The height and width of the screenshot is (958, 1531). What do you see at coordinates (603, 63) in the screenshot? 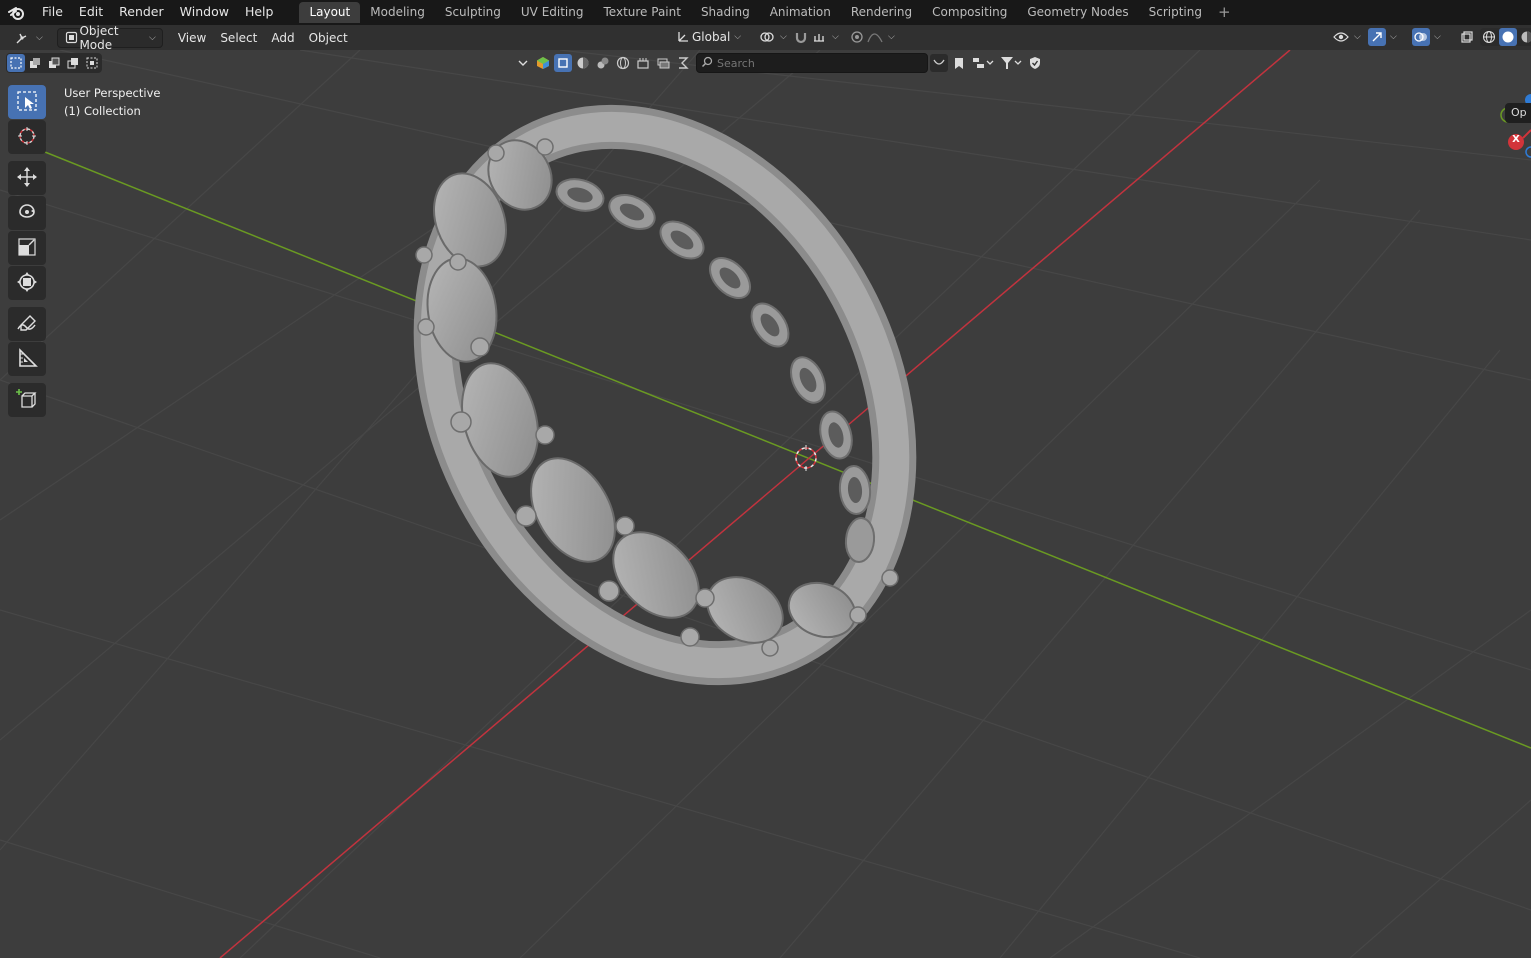
I see `filter-light-icon` at bounding box center [603, 63].